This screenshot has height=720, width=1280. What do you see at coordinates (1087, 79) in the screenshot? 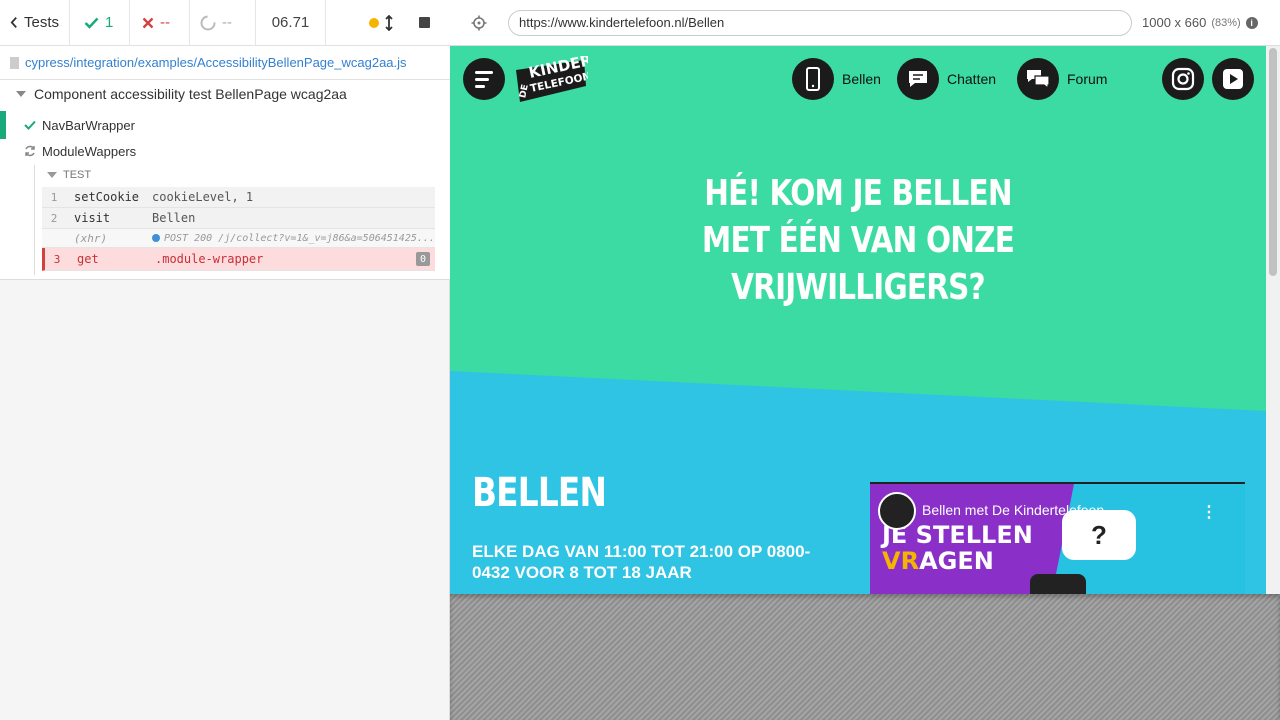
I see `nav-forum-label: Forum` at bounding box center [1087, 79].